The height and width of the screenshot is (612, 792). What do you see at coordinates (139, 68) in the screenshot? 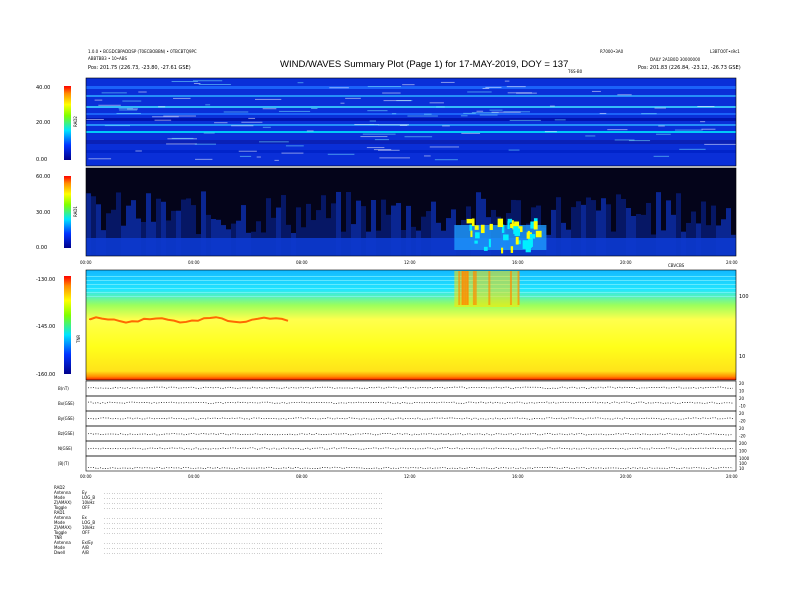
I see `header-left-line3: Pos: 201.75 (226.73, -23.80, -27.61 GSE)` at bounding box center [139, 68].